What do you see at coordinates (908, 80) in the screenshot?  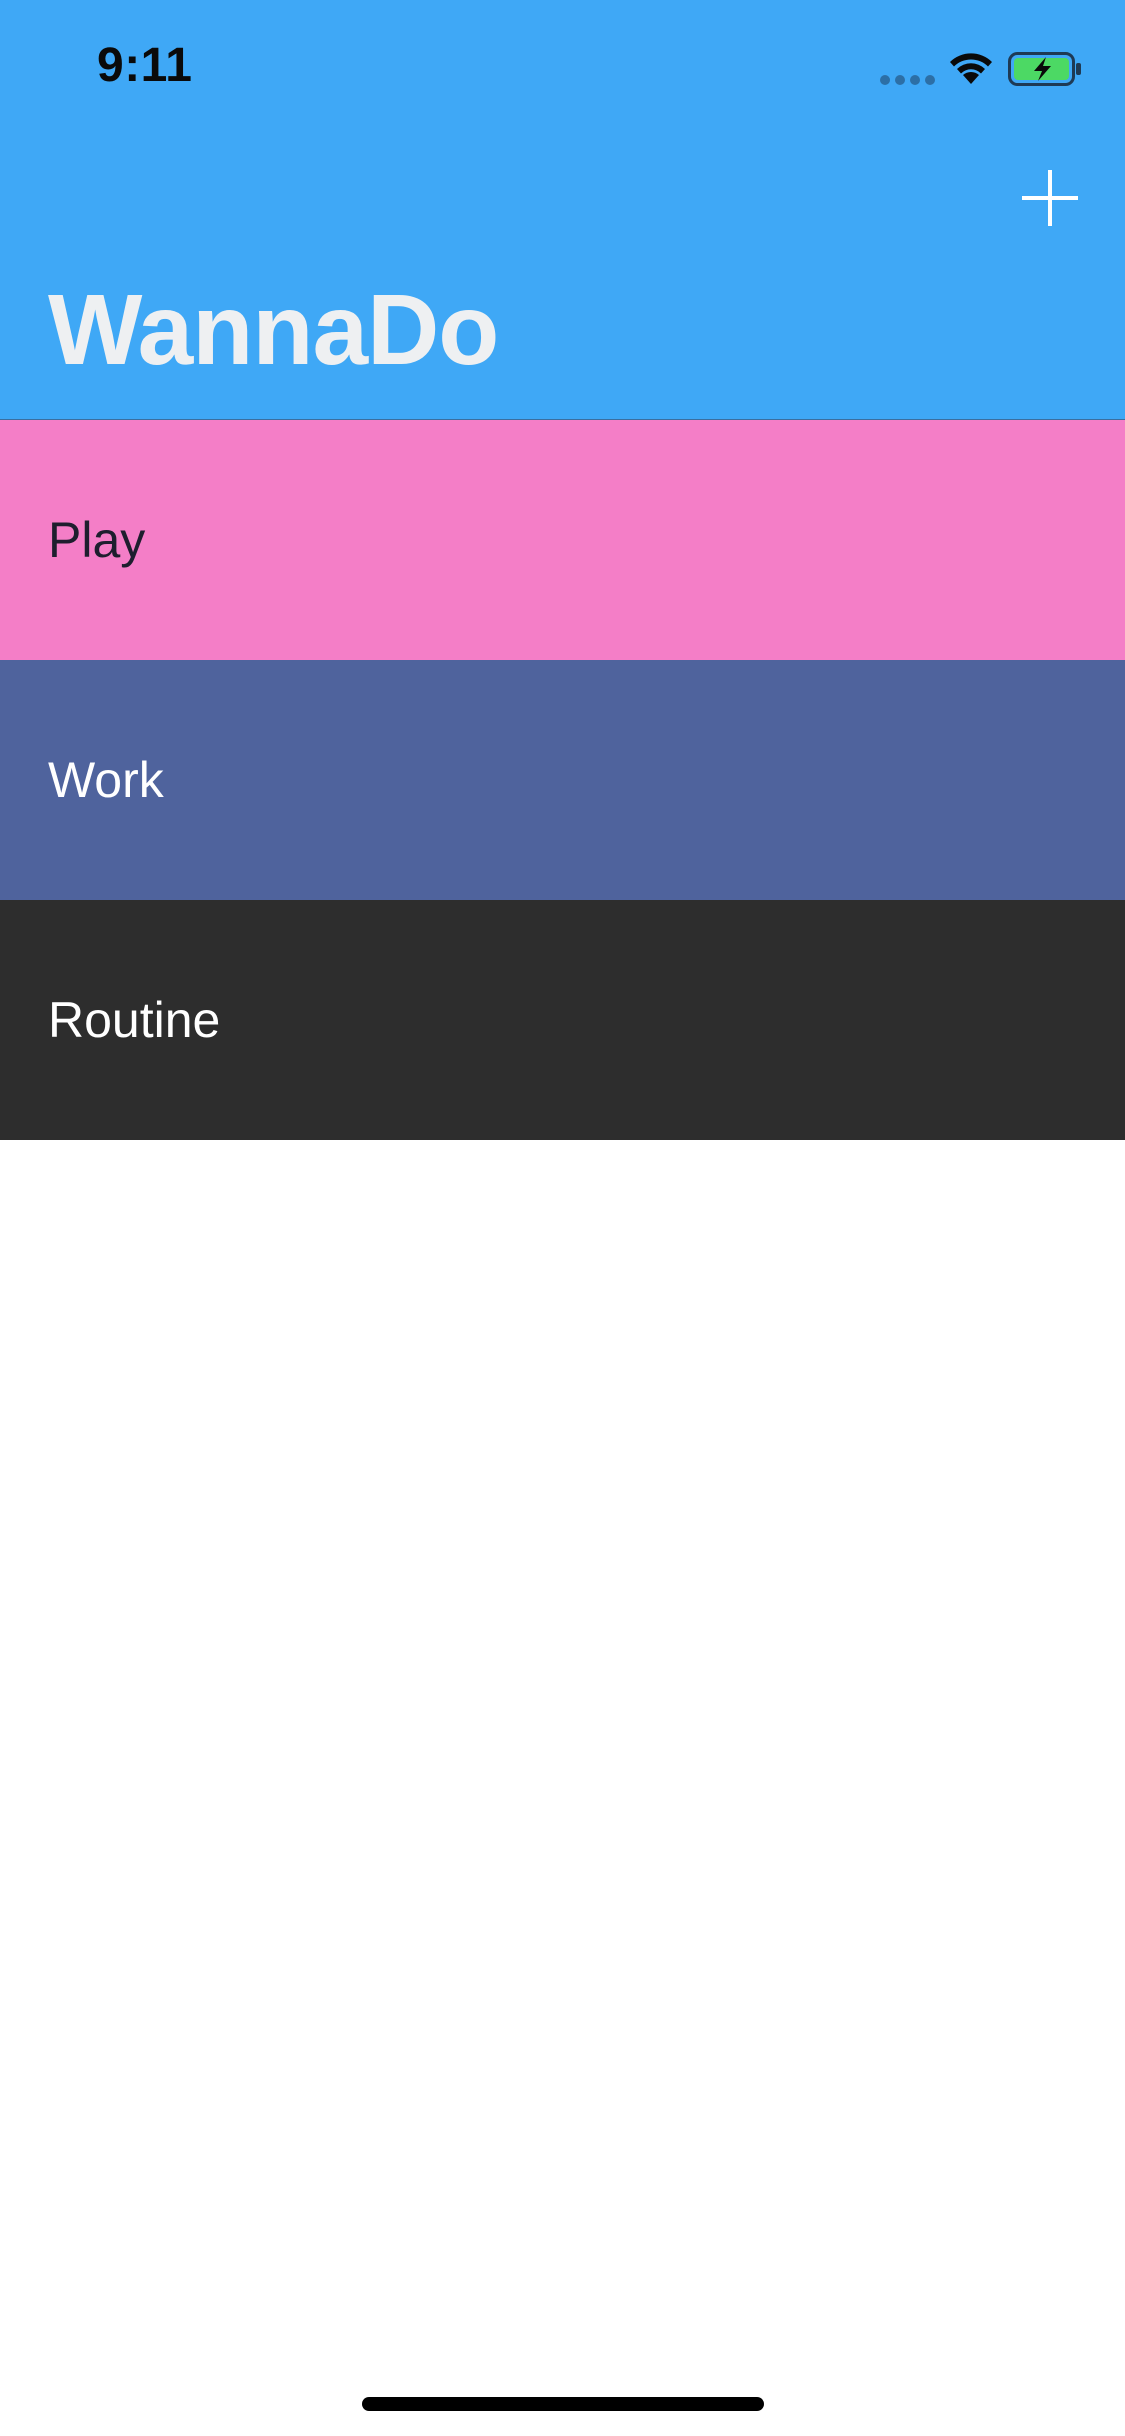 I see `cellular-signal-icon` at bounding box center [908, 80].